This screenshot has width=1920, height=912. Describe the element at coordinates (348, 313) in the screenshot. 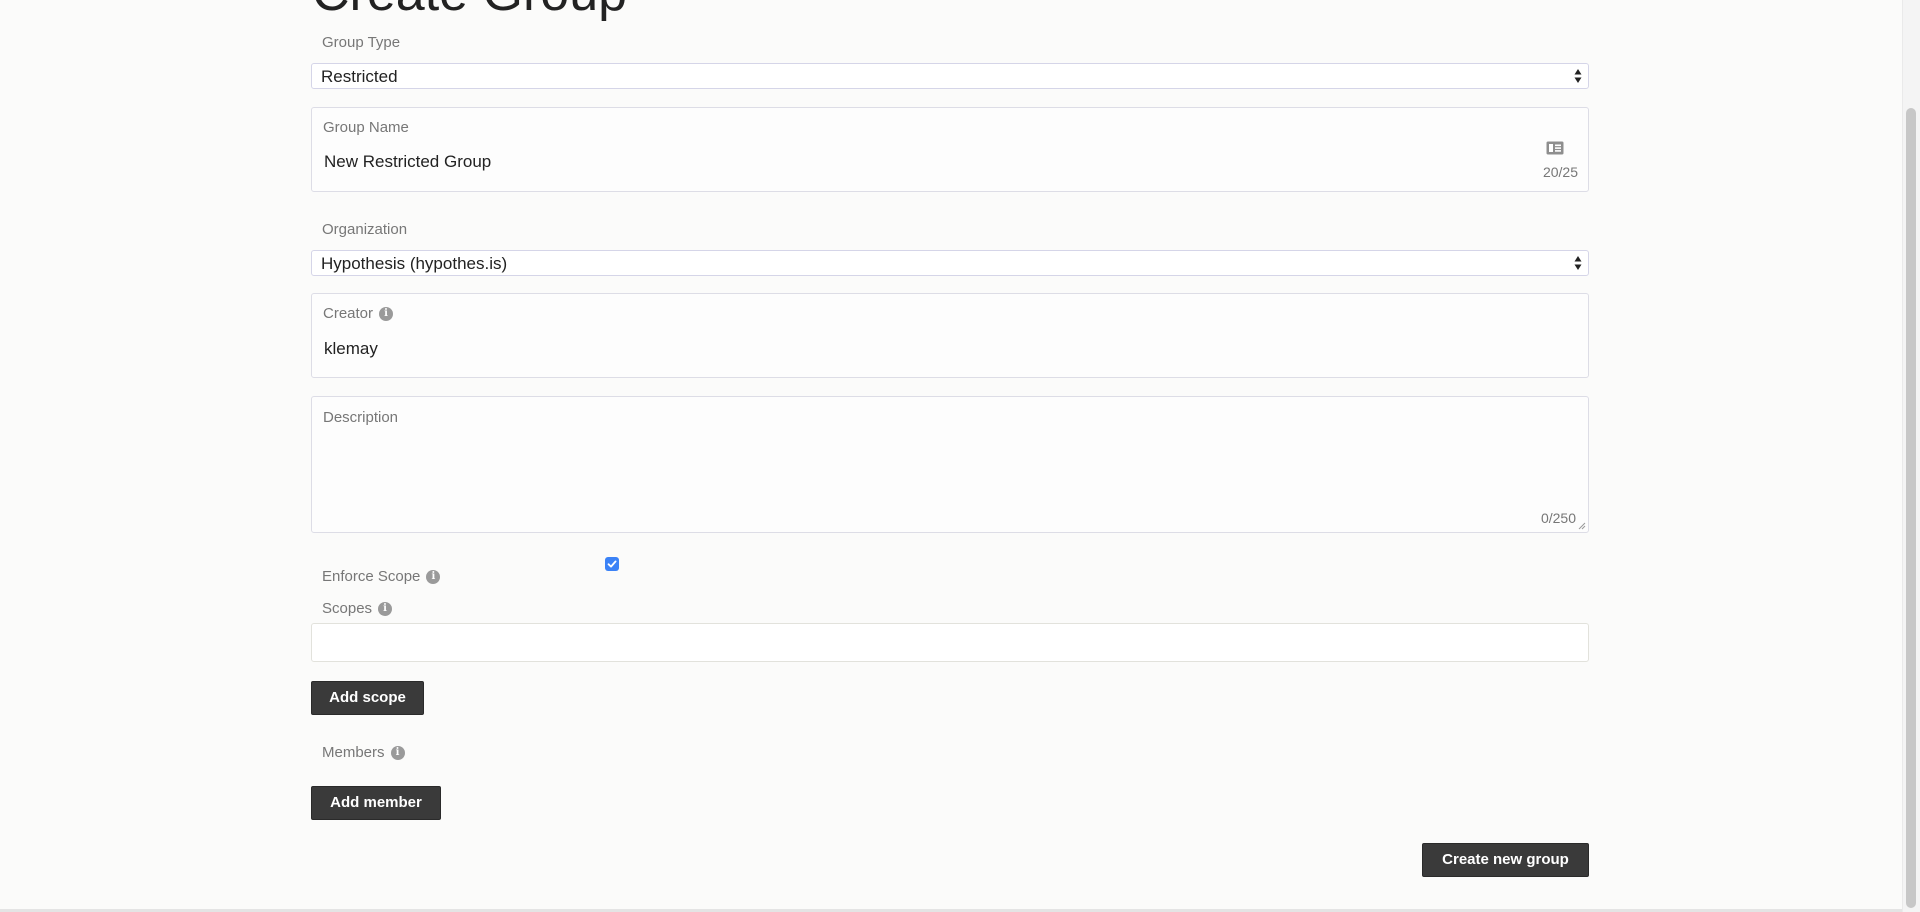

I see `creator-label: Creator` at that location.